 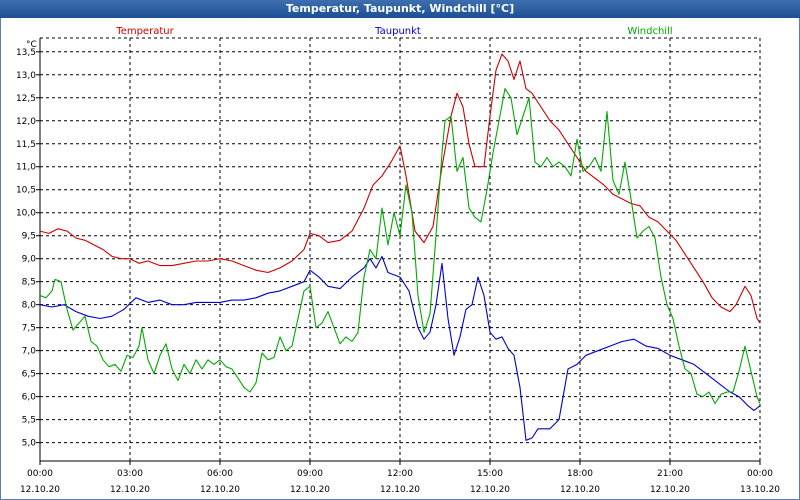 What do you see at coordinates (670, 474) in the screenshot?
I see `x-tick-time: 21:00` at bounding box center [670, 474].